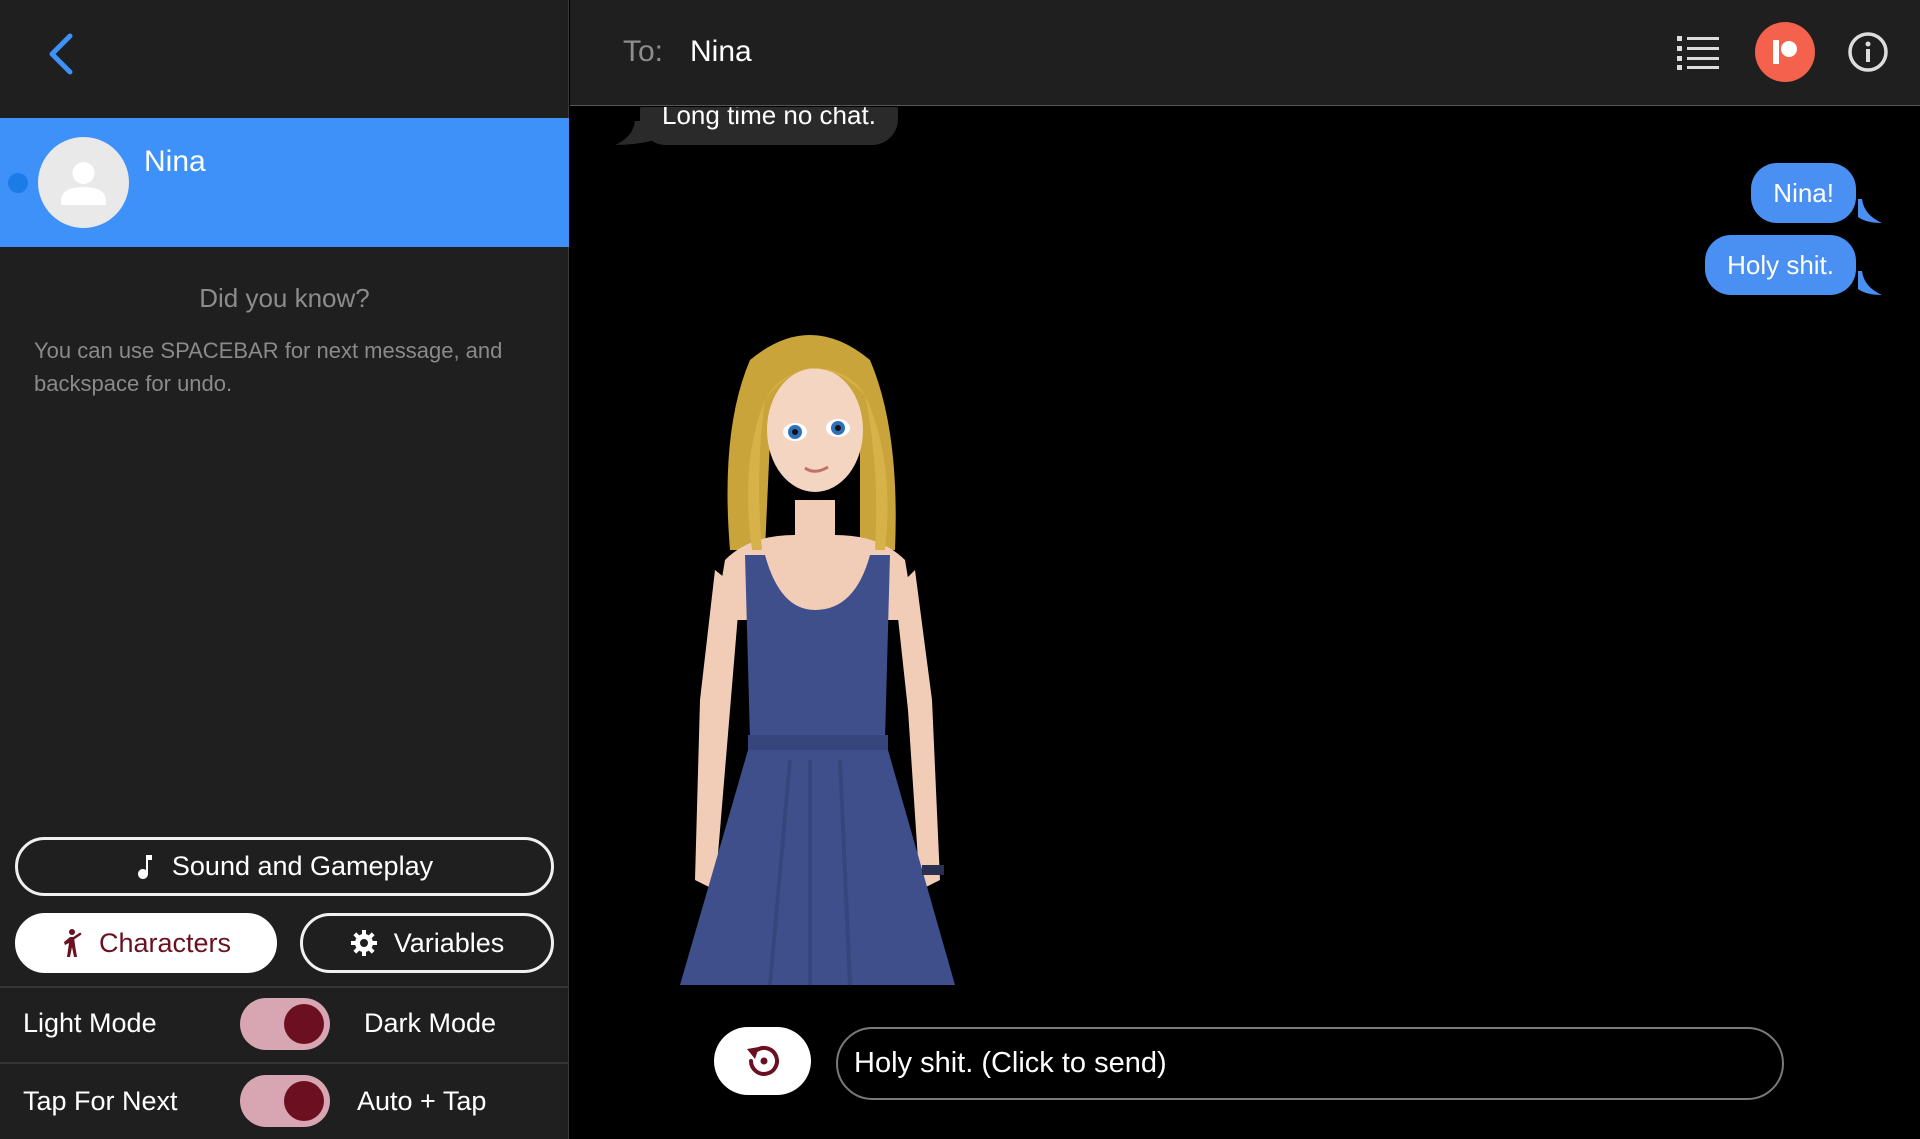  I want to click on info-button, so click(1868, 52).